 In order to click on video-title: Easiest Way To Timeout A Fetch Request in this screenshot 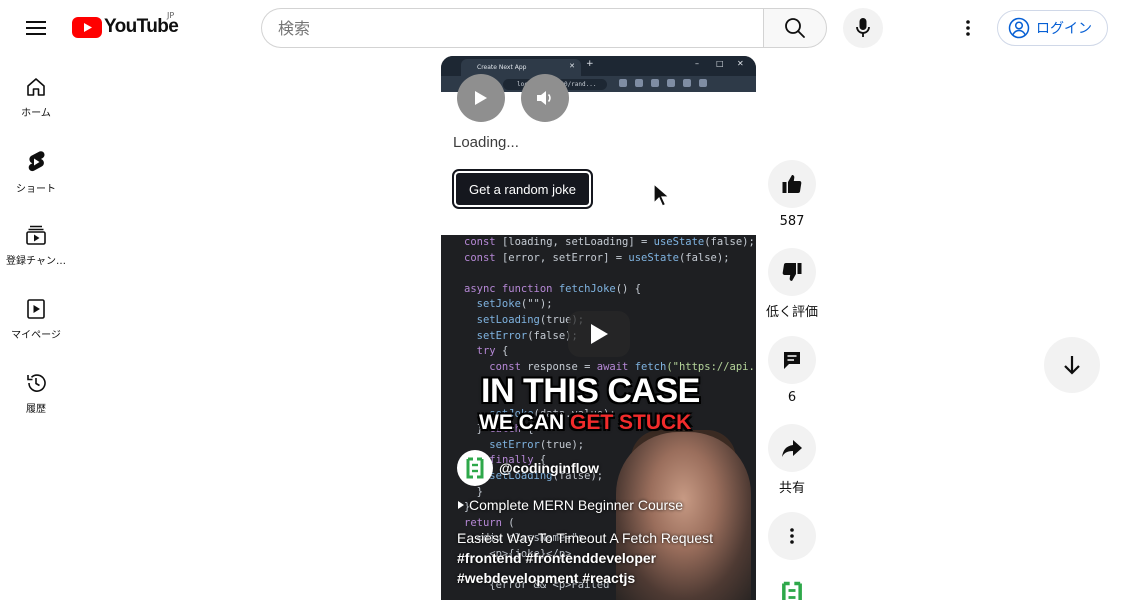, I will do `click(585, 538)`.